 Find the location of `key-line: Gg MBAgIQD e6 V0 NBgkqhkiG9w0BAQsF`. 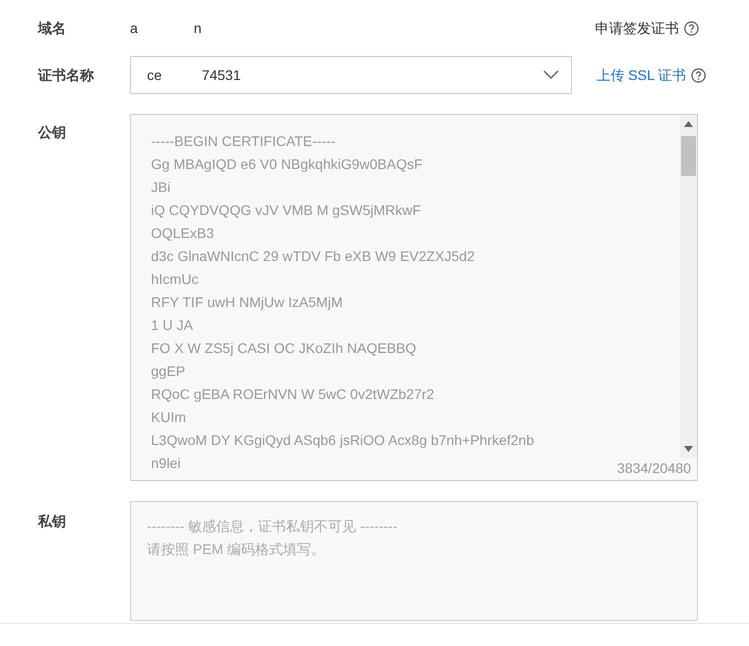

key-line: Gg MBAgIQD e6 V0 NBgkqhkiG9w0BAQsF is located at coordinates (287, 164).